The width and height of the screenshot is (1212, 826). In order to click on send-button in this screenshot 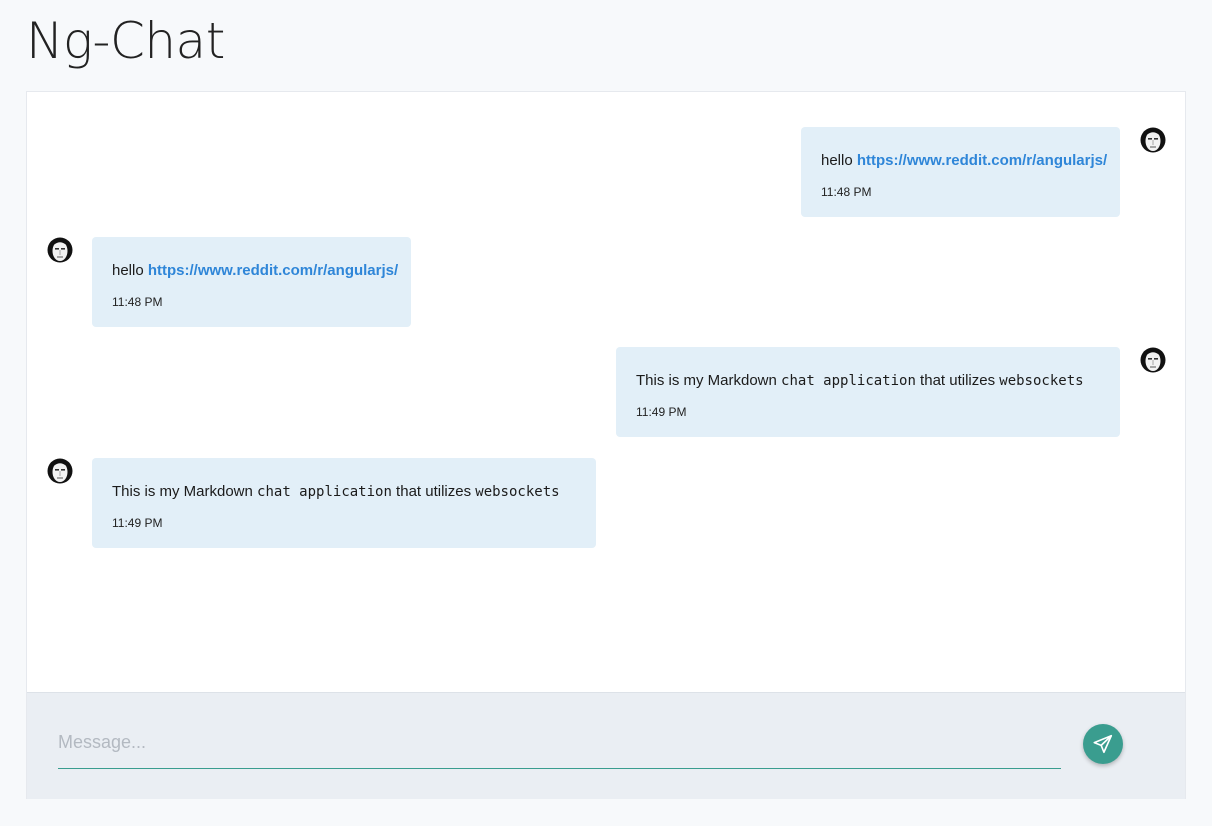, I will do `click(1103, 744)`.